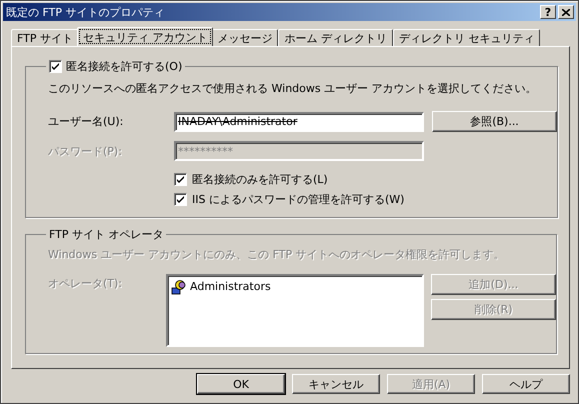 Image resolution: width=579 pixels, height=404 pixels. What do you see at coordinates (179, 286) in the screenshot?
I see `user-group-icon` at bounding box center [179, 286].